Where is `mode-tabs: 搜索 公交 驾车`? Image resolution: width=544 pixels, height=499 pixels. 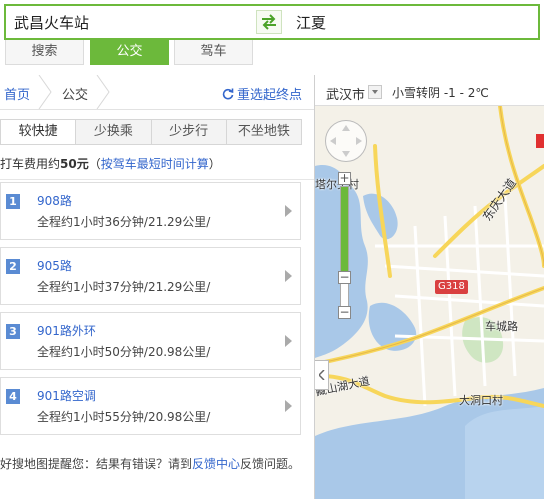
mode-tabs: 搜索 公交 驾车 is located at coordinates (157, 53).